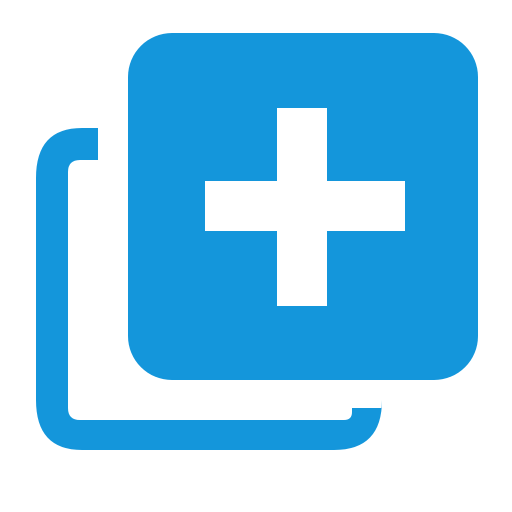  I want to click on plus-horizontal-bar, so click(305, 206).